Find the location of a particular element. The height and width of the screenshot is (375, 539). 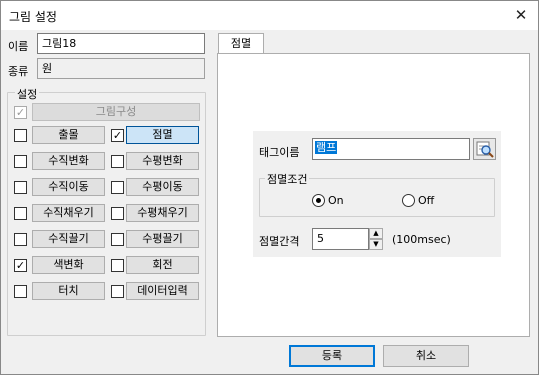

setting-4-button: 수직이동 is located at coordinates (68, 187).